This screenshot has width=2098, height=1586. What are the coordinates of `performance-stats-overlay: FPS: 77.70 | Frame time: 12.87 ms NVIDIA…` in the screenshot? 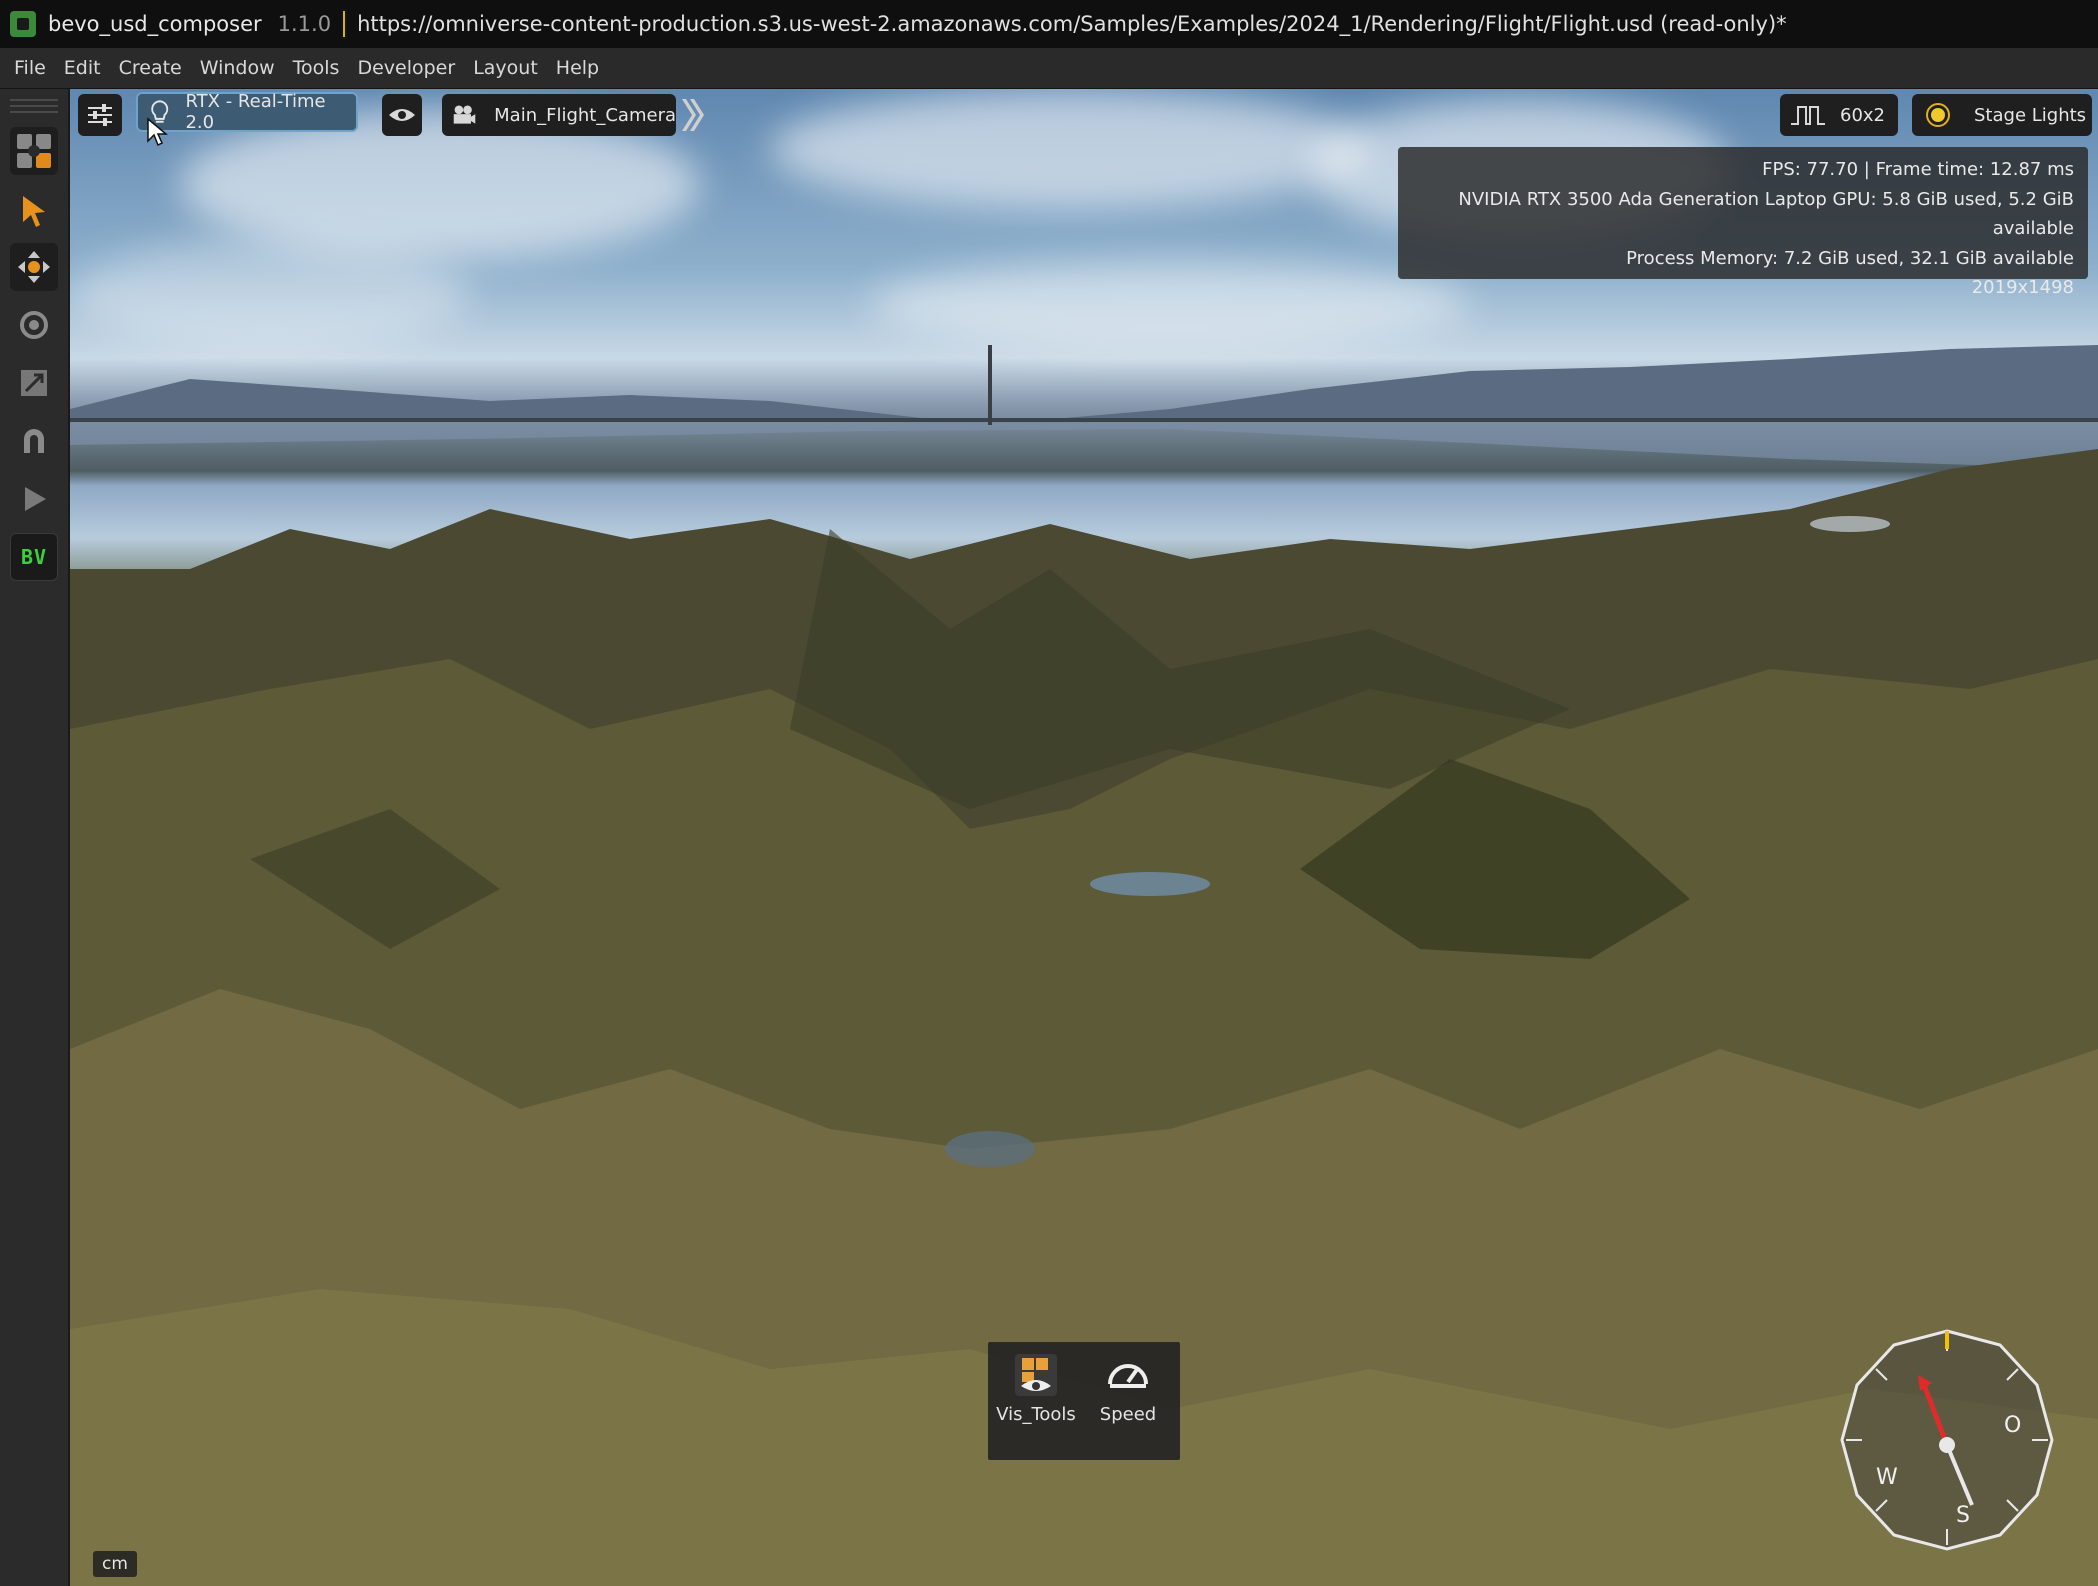 It's located at (1743, 222).